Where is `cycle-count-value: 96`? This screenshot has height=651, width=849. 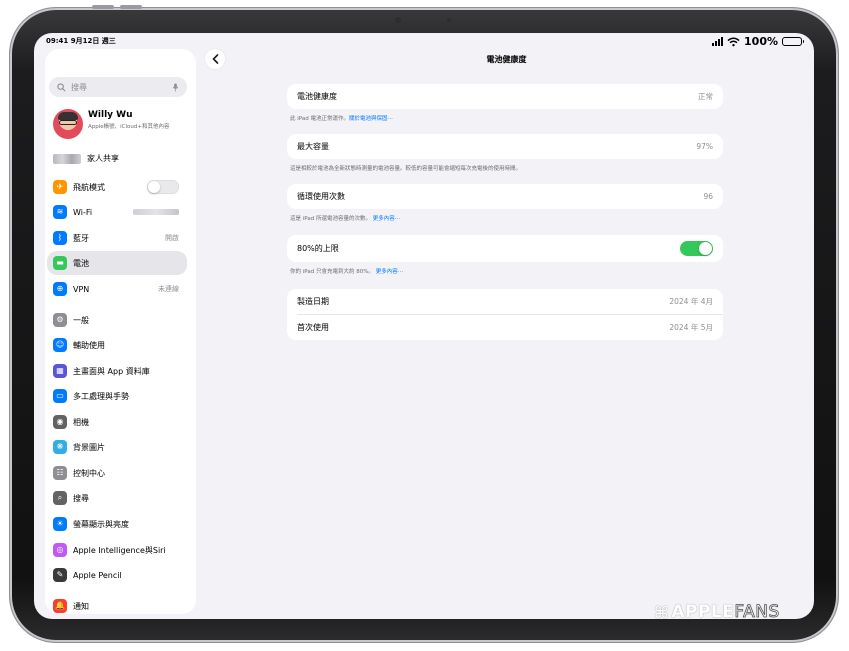 cycle-count-value: 96 is located at coordinates (708, 196).